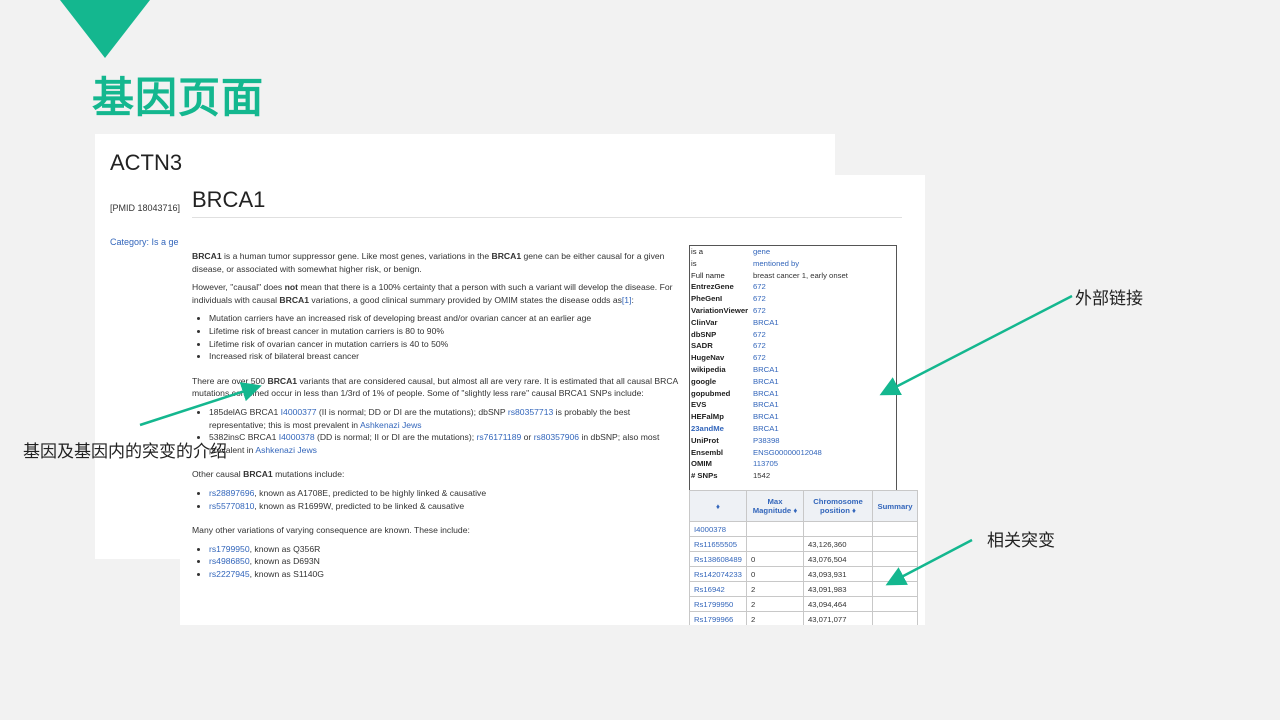 The image size is (1280, 720). Describe the element at coordinates (299, 412) in the screenshot. I see `wiki-link: I4000377` at that location.